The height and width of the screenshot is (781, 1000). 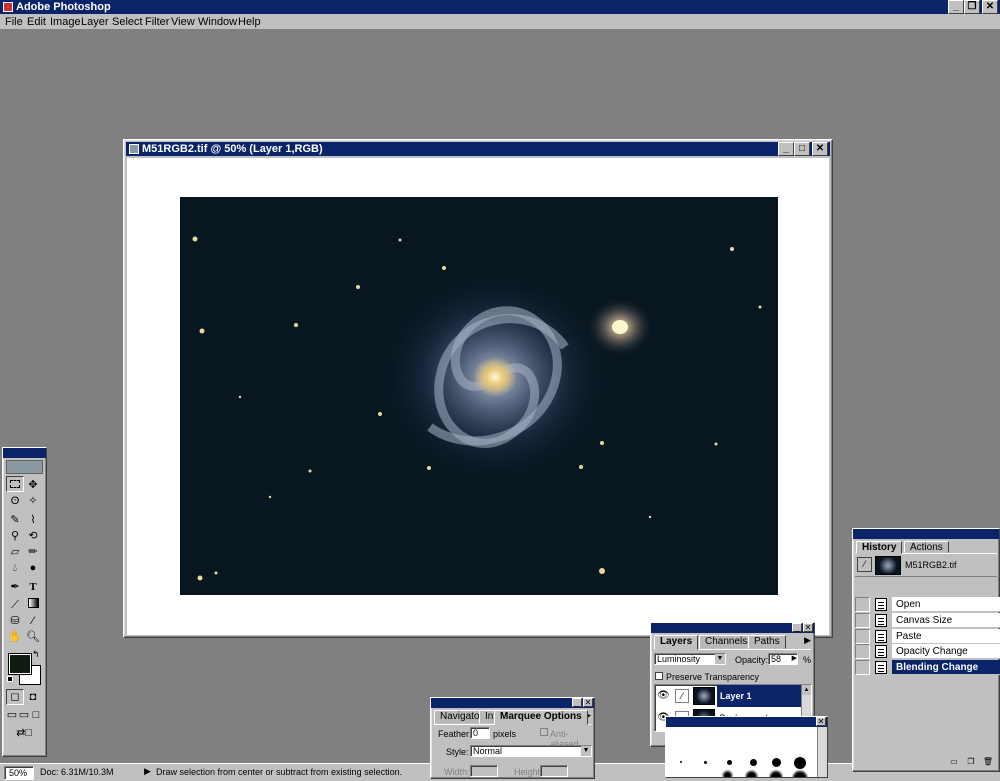 What do you see at coordinates (726, 642) in the screenshot?
I see `tab-channels: Channels` at bounding box center [726, 642].